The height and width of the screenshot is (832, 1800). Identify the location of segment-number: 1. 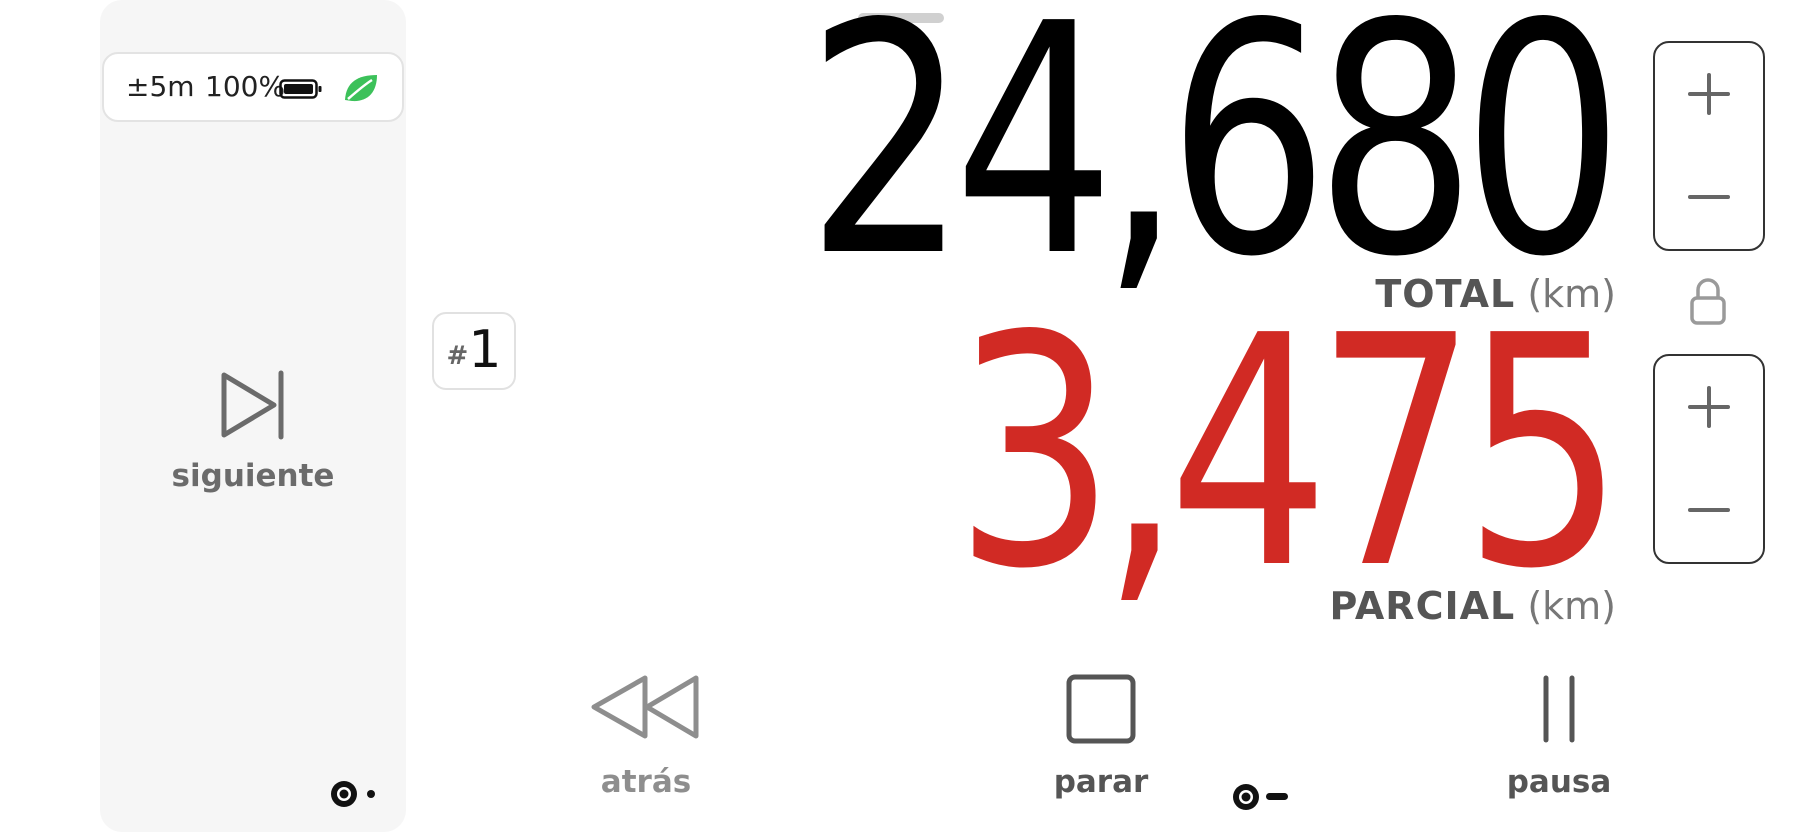
(485, 350).